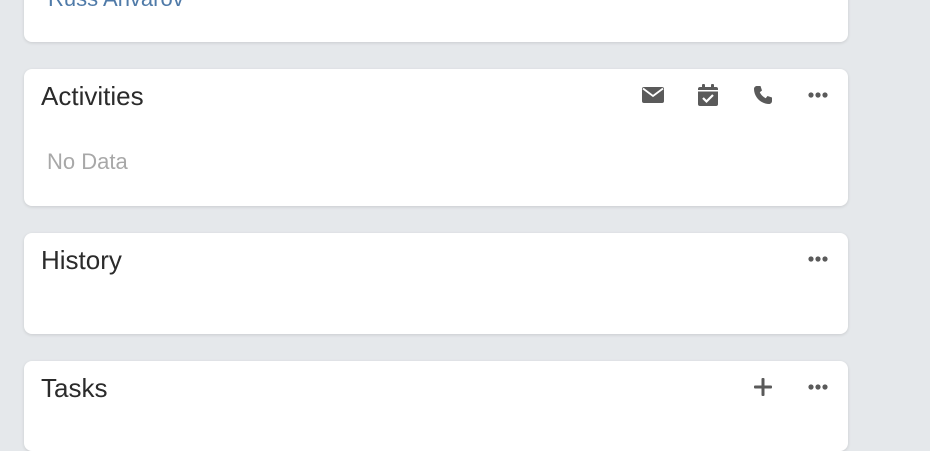  What do you see at coordinates (436, 21) in the screenshot?
I see `contact-panel: Russ Anvarov` at bounding box center [436, 21].